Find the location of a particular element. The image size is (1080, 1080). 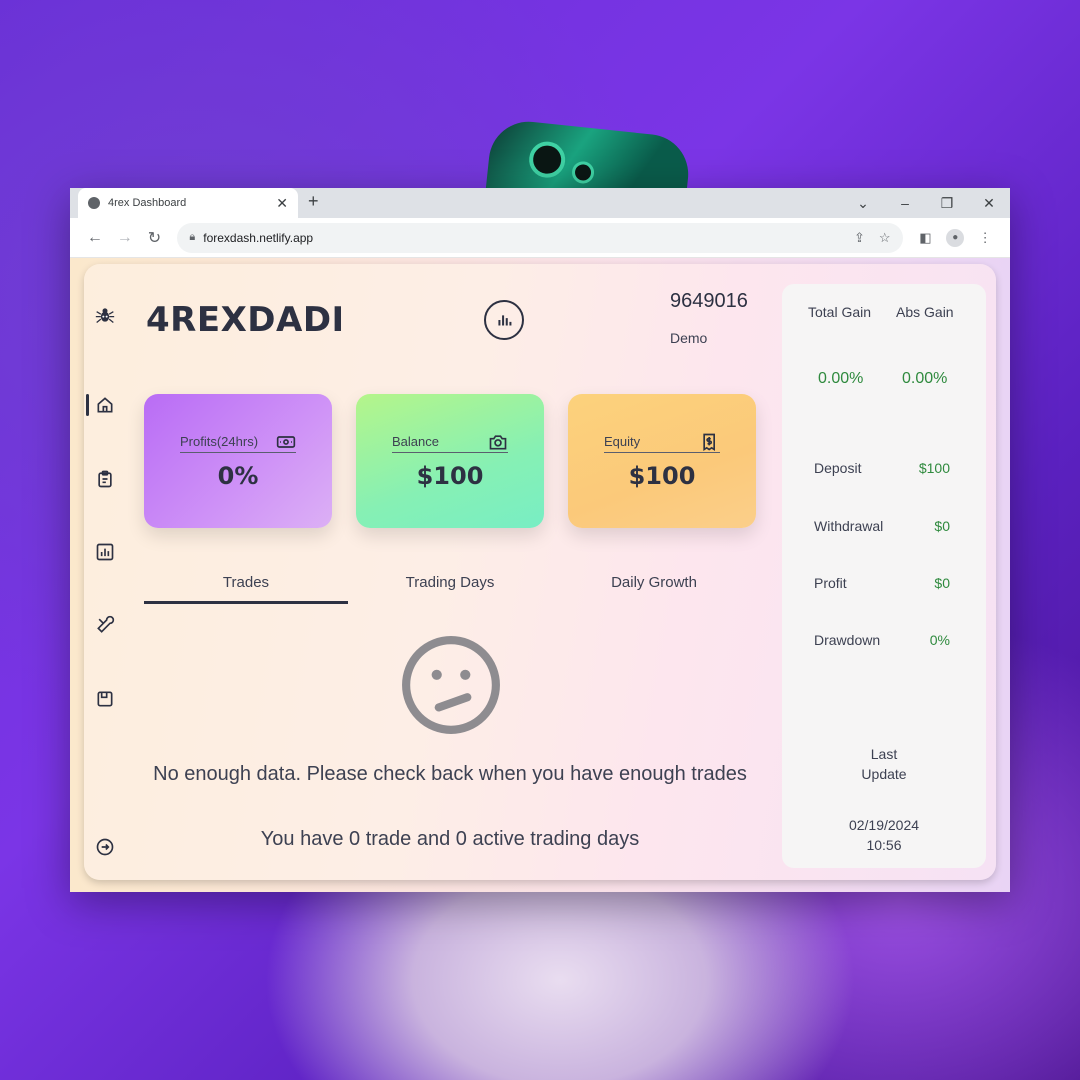

save-icon is located at coordinates (105, 699).